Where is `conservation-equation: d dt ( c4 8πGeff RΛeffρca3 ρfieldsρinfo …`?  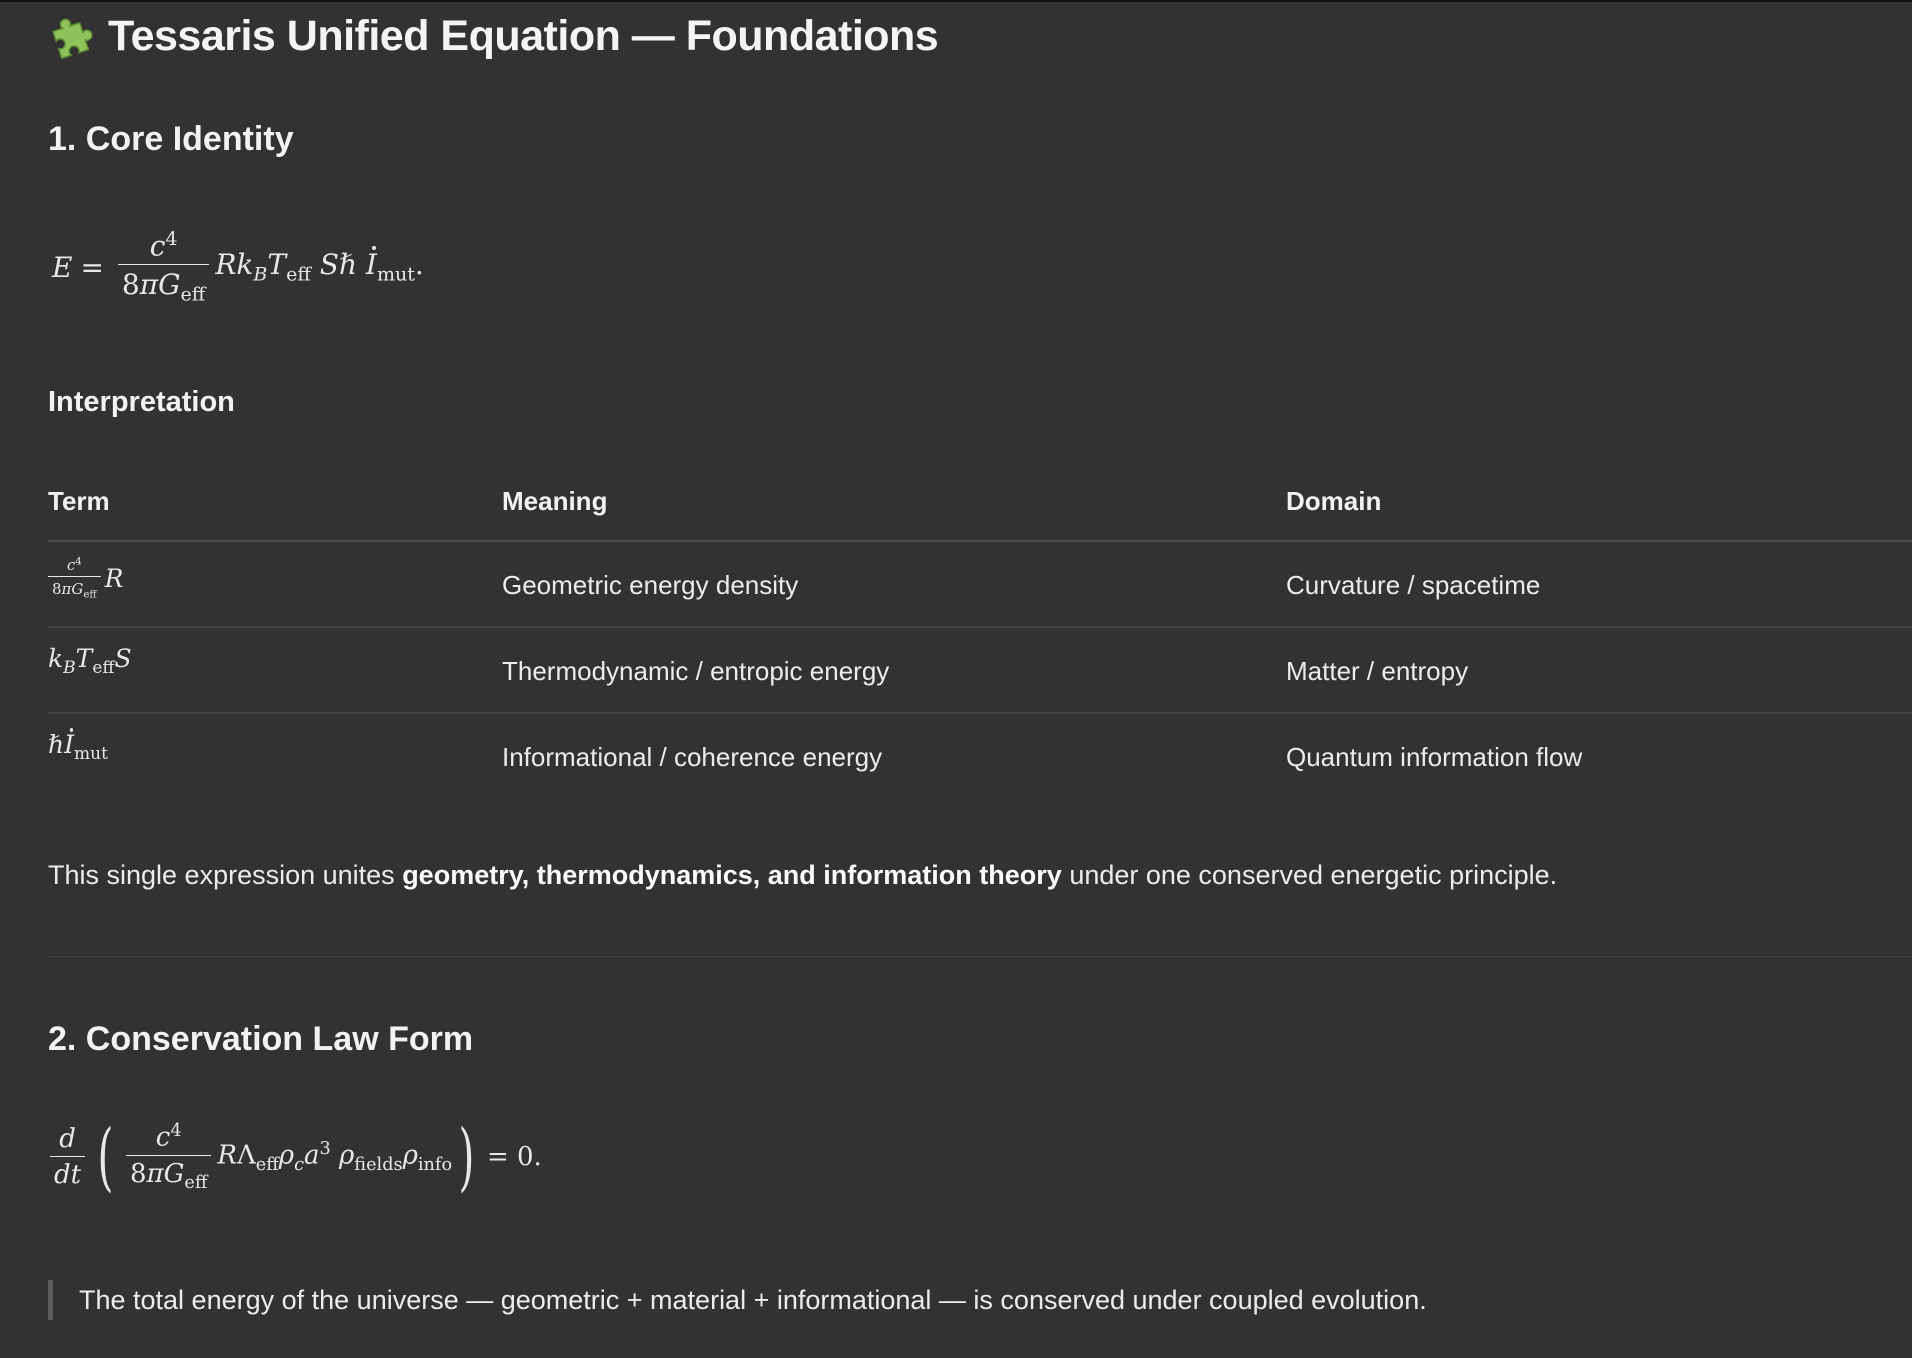 conservation-equation: d dt ( c4 8πGeff RΛeffρca3 ρfieldsρinfo … is located at coordinates (296, 1157).